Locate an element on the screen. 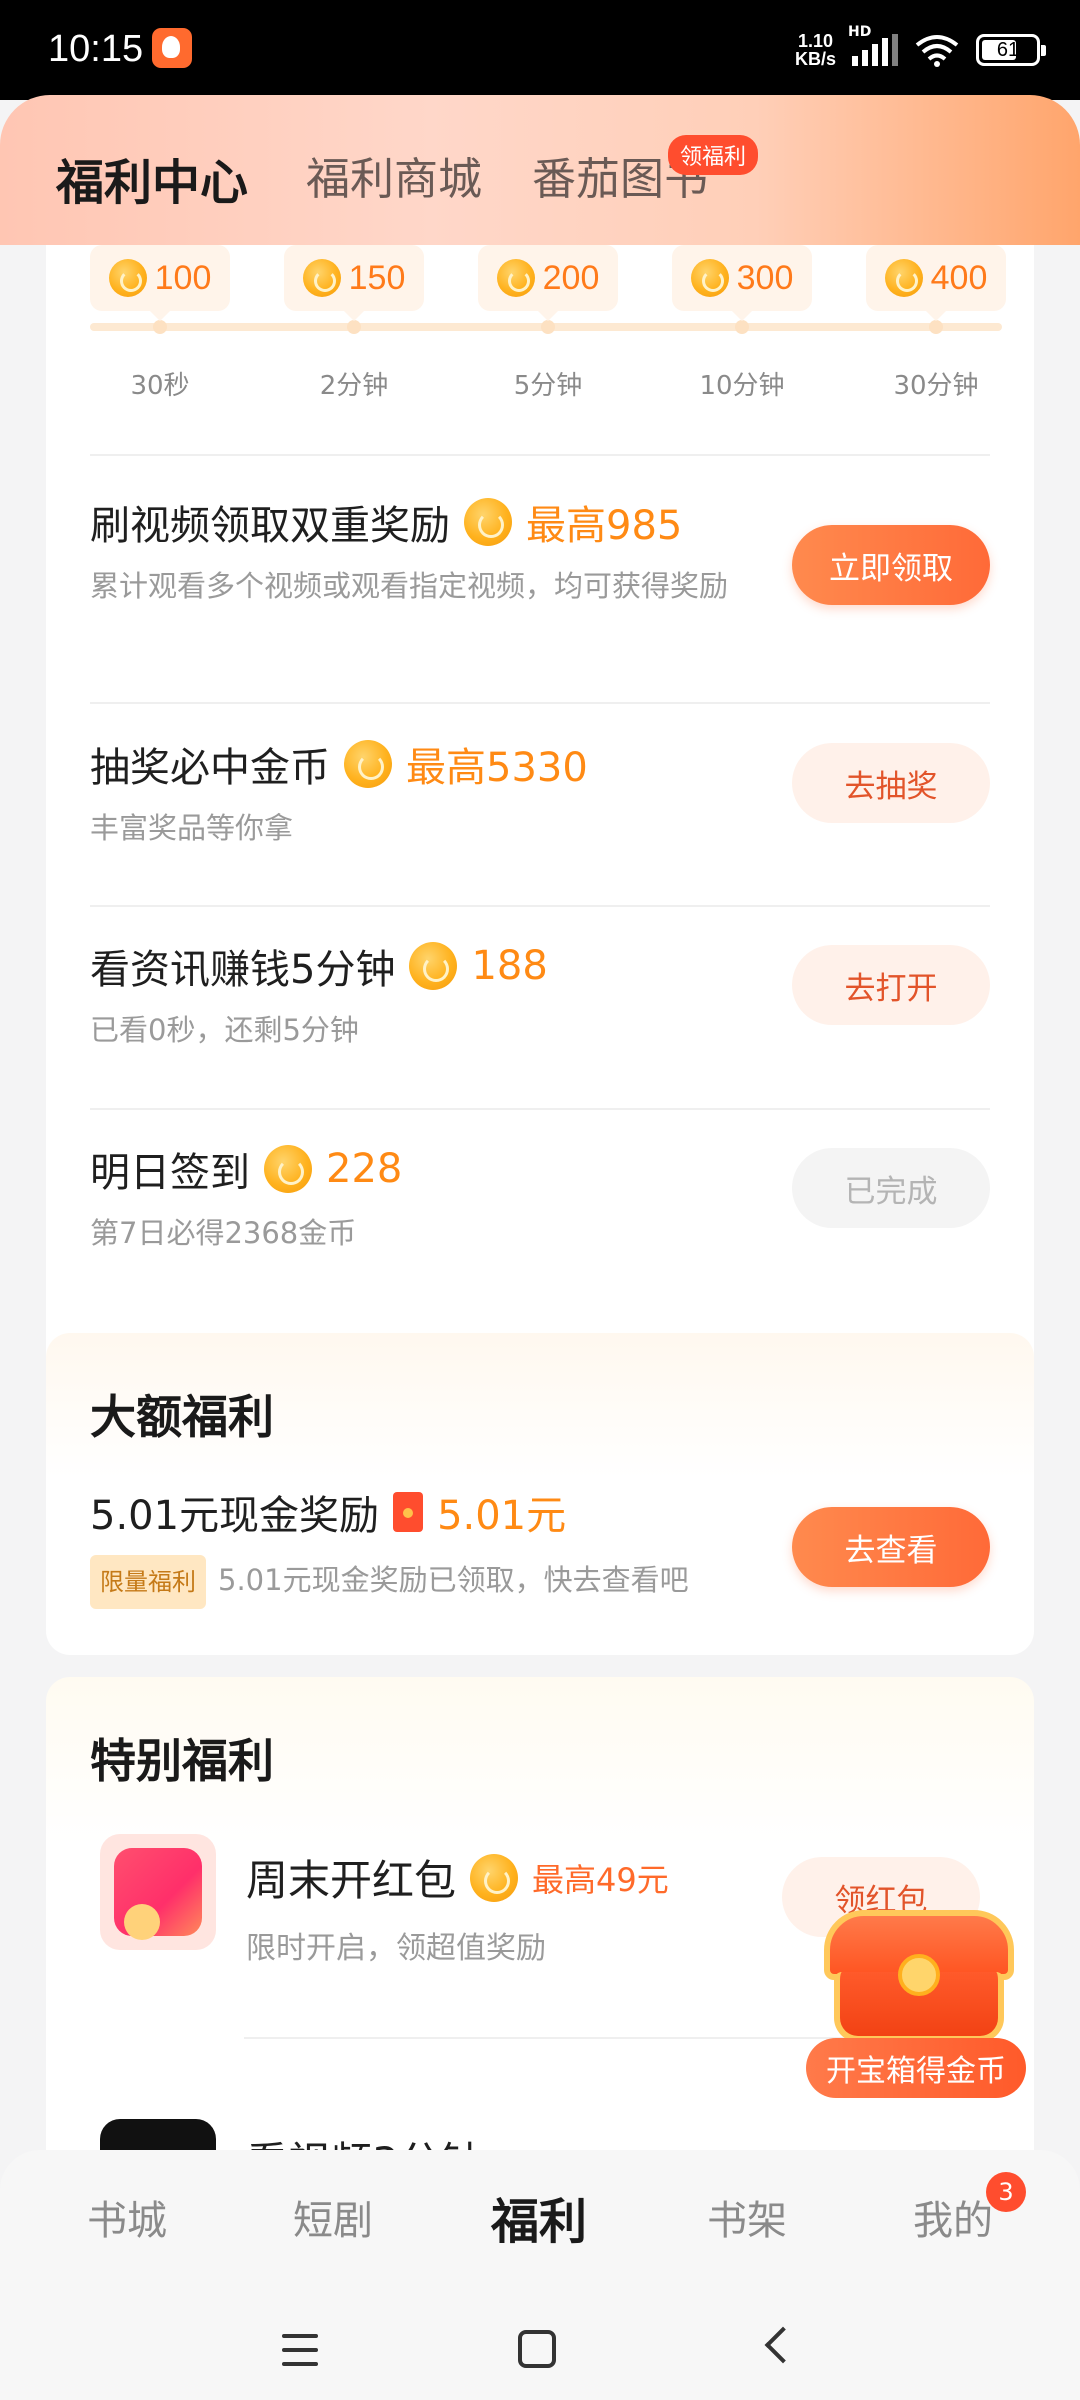  tab-welfare-mall: 福利商城 is located at coordinates (394, 175).